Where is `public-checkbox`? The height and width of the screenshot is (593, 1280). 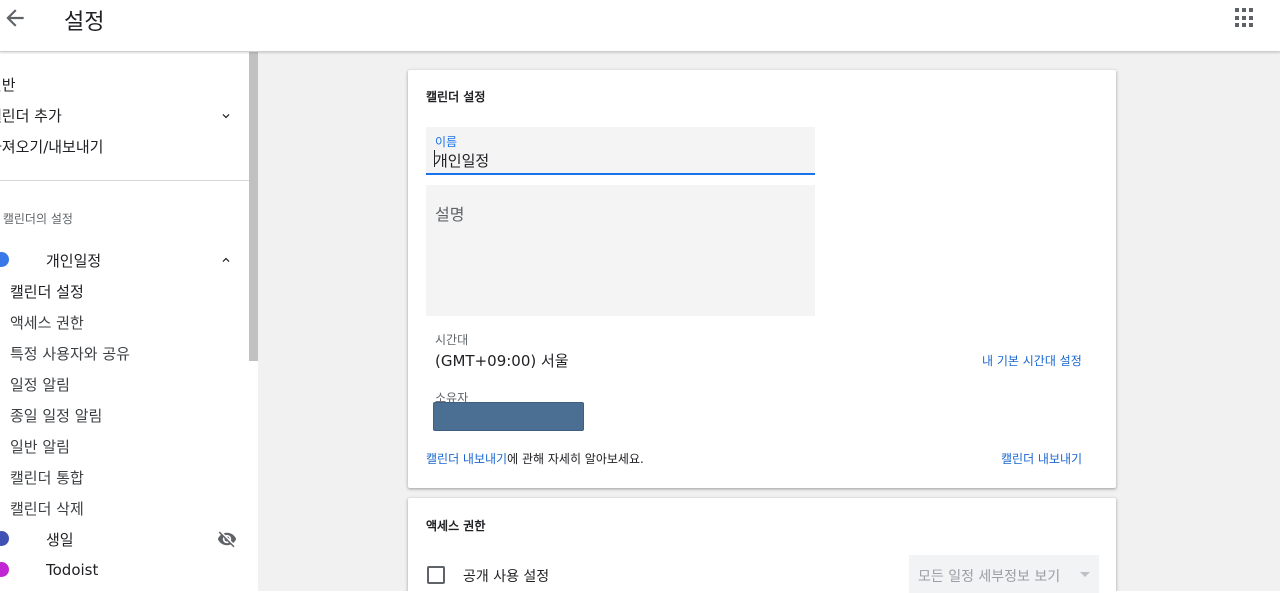 public-checkbox is located at coordinates (436, 575).